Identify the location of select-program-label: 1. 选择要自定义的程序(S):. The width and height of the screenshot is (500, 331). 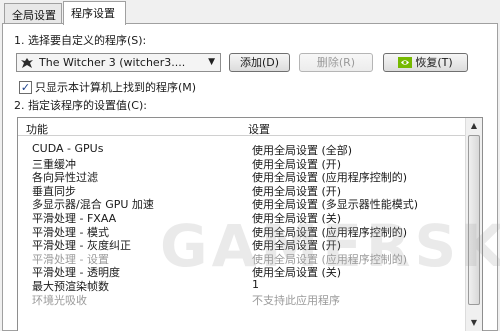
(80, 40).